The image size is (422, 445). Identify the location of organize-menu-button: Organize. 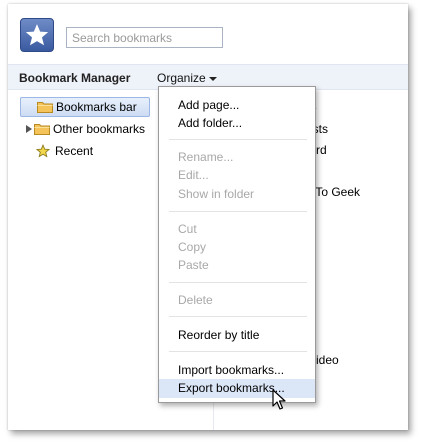
(187, 78).